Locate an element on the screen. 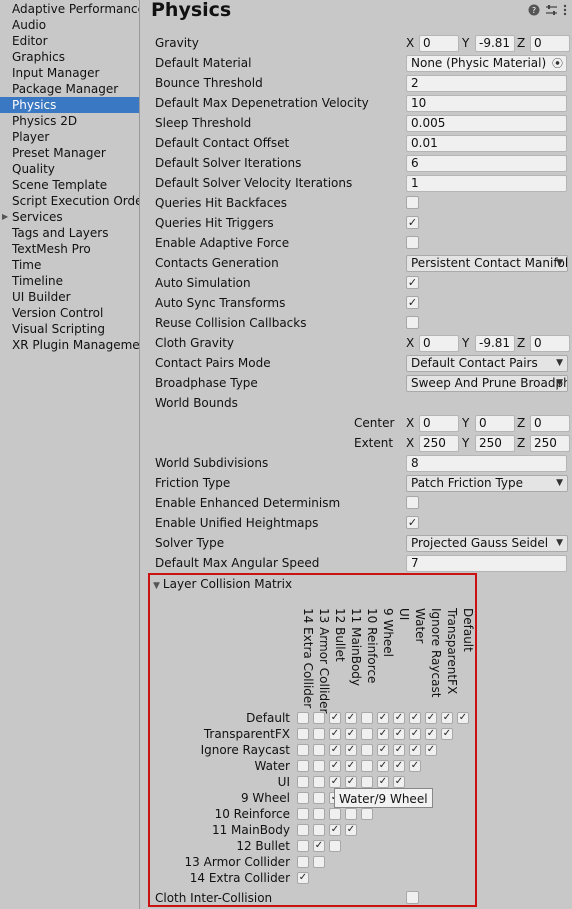 This screenshot has height=909, width=572. sidebar-item: Tags and Layers is located at coordinates (69, 233).